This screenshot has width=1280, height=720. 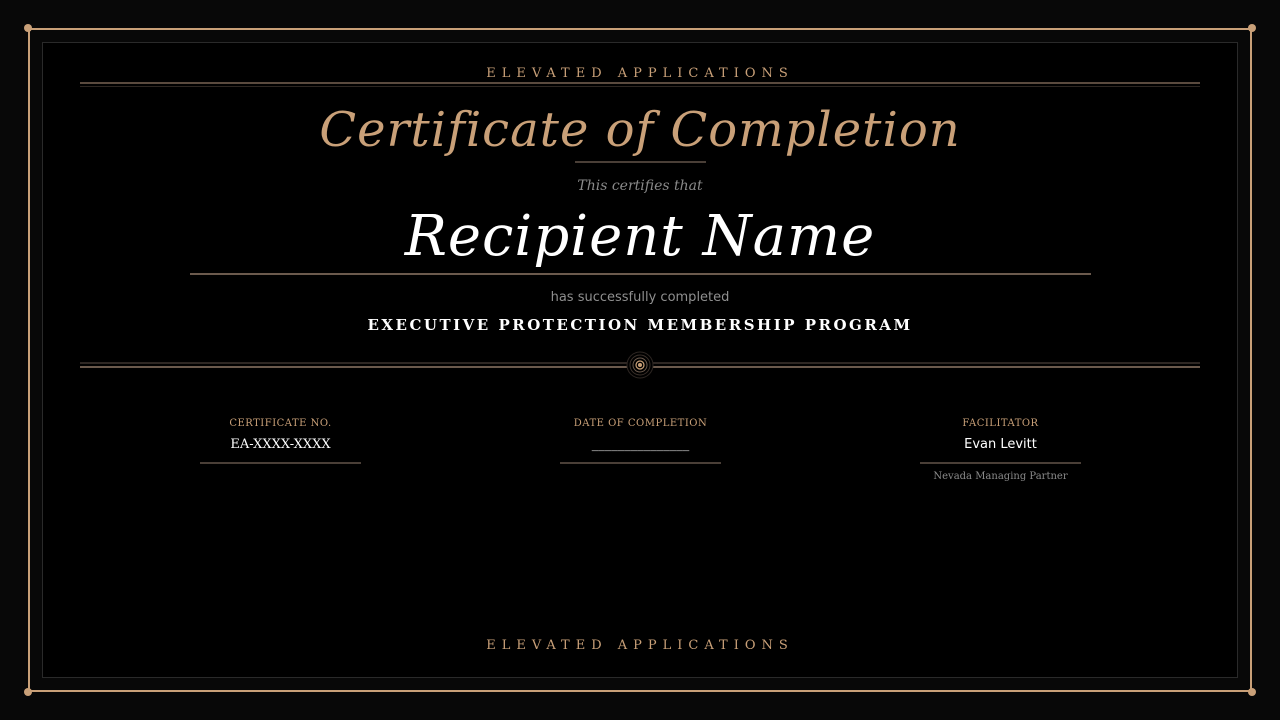 I want to click on date-of-completion-label: DATE OF COMPLETION, so click(x=640, y=423).